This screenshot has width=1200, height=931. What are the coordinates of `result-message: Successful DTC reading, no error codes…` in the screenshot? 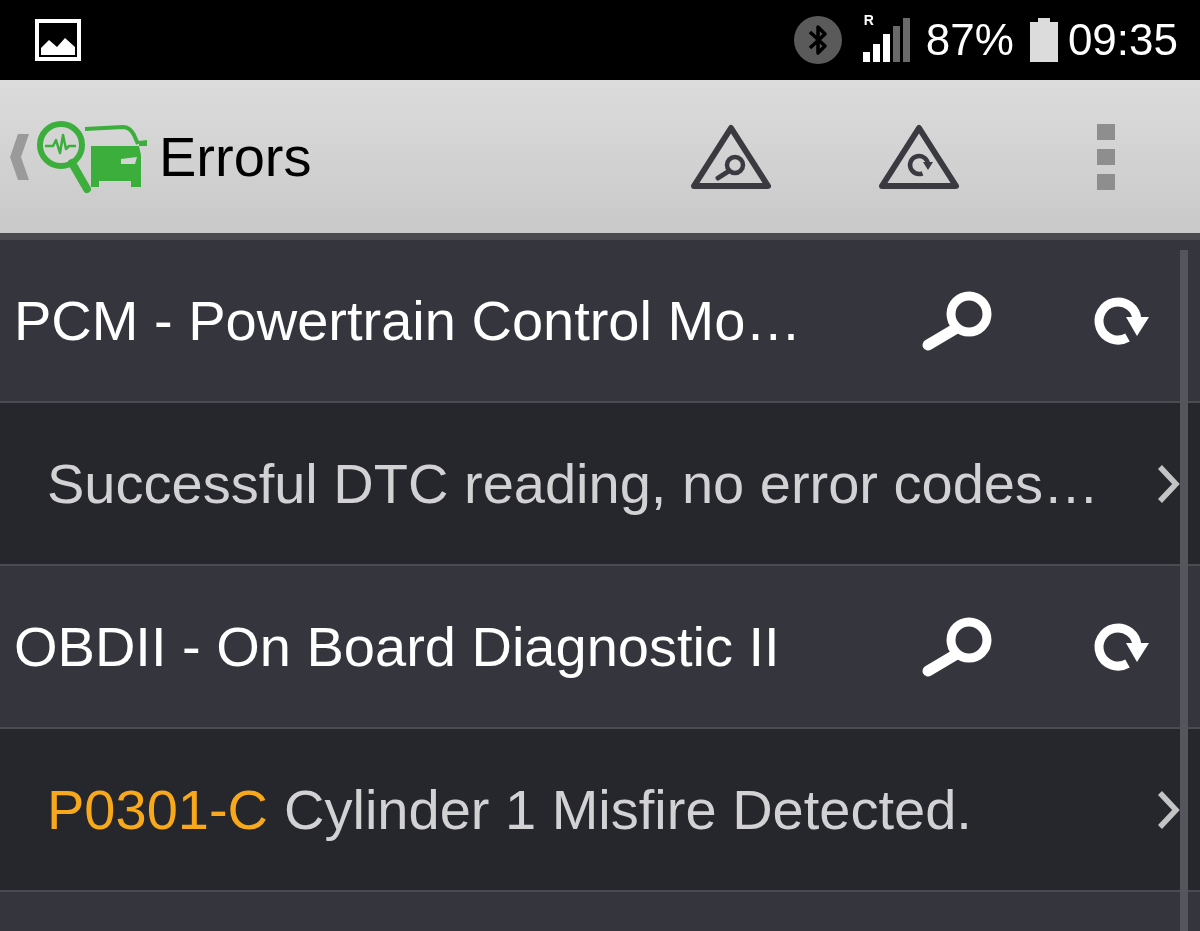 It's located at (573, 483).